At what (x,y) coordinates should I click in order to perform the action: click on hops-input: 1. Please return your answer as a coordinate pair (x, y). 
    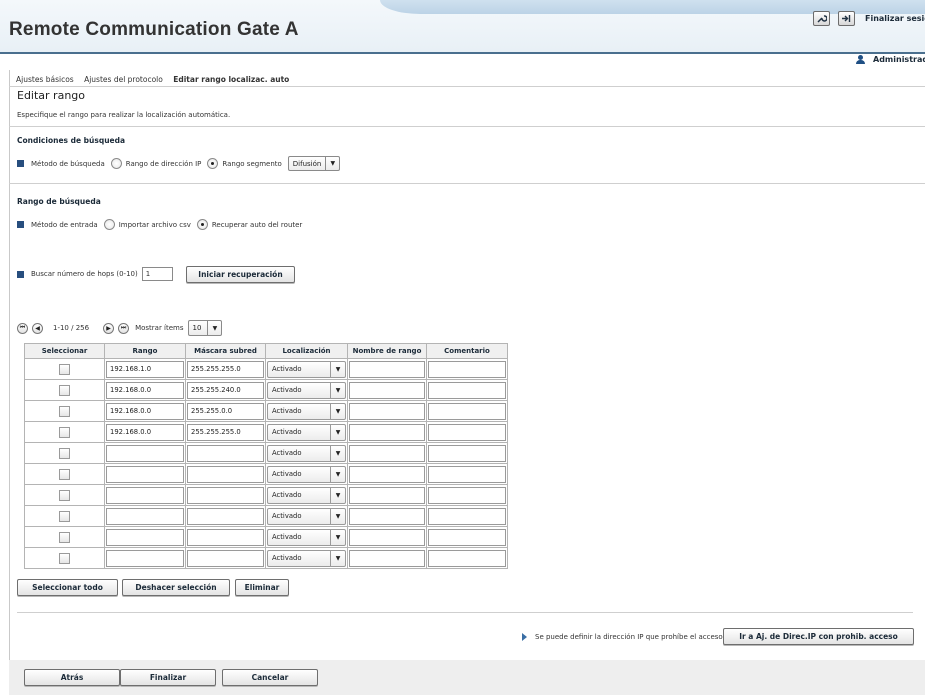
    Looking at the image, I should click on (157, 274).